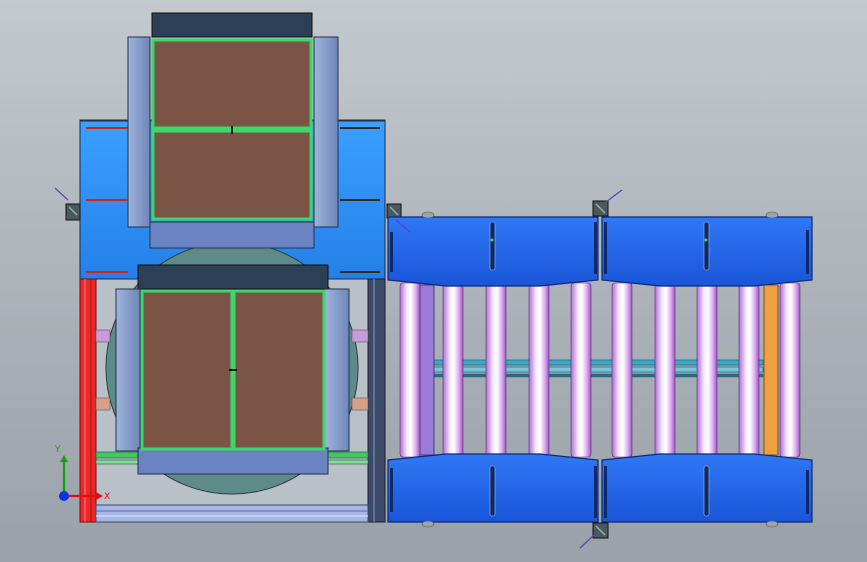 The height and width of the screenshot is (562, 867). I want to click on lower-carrier, so click(232, 369).